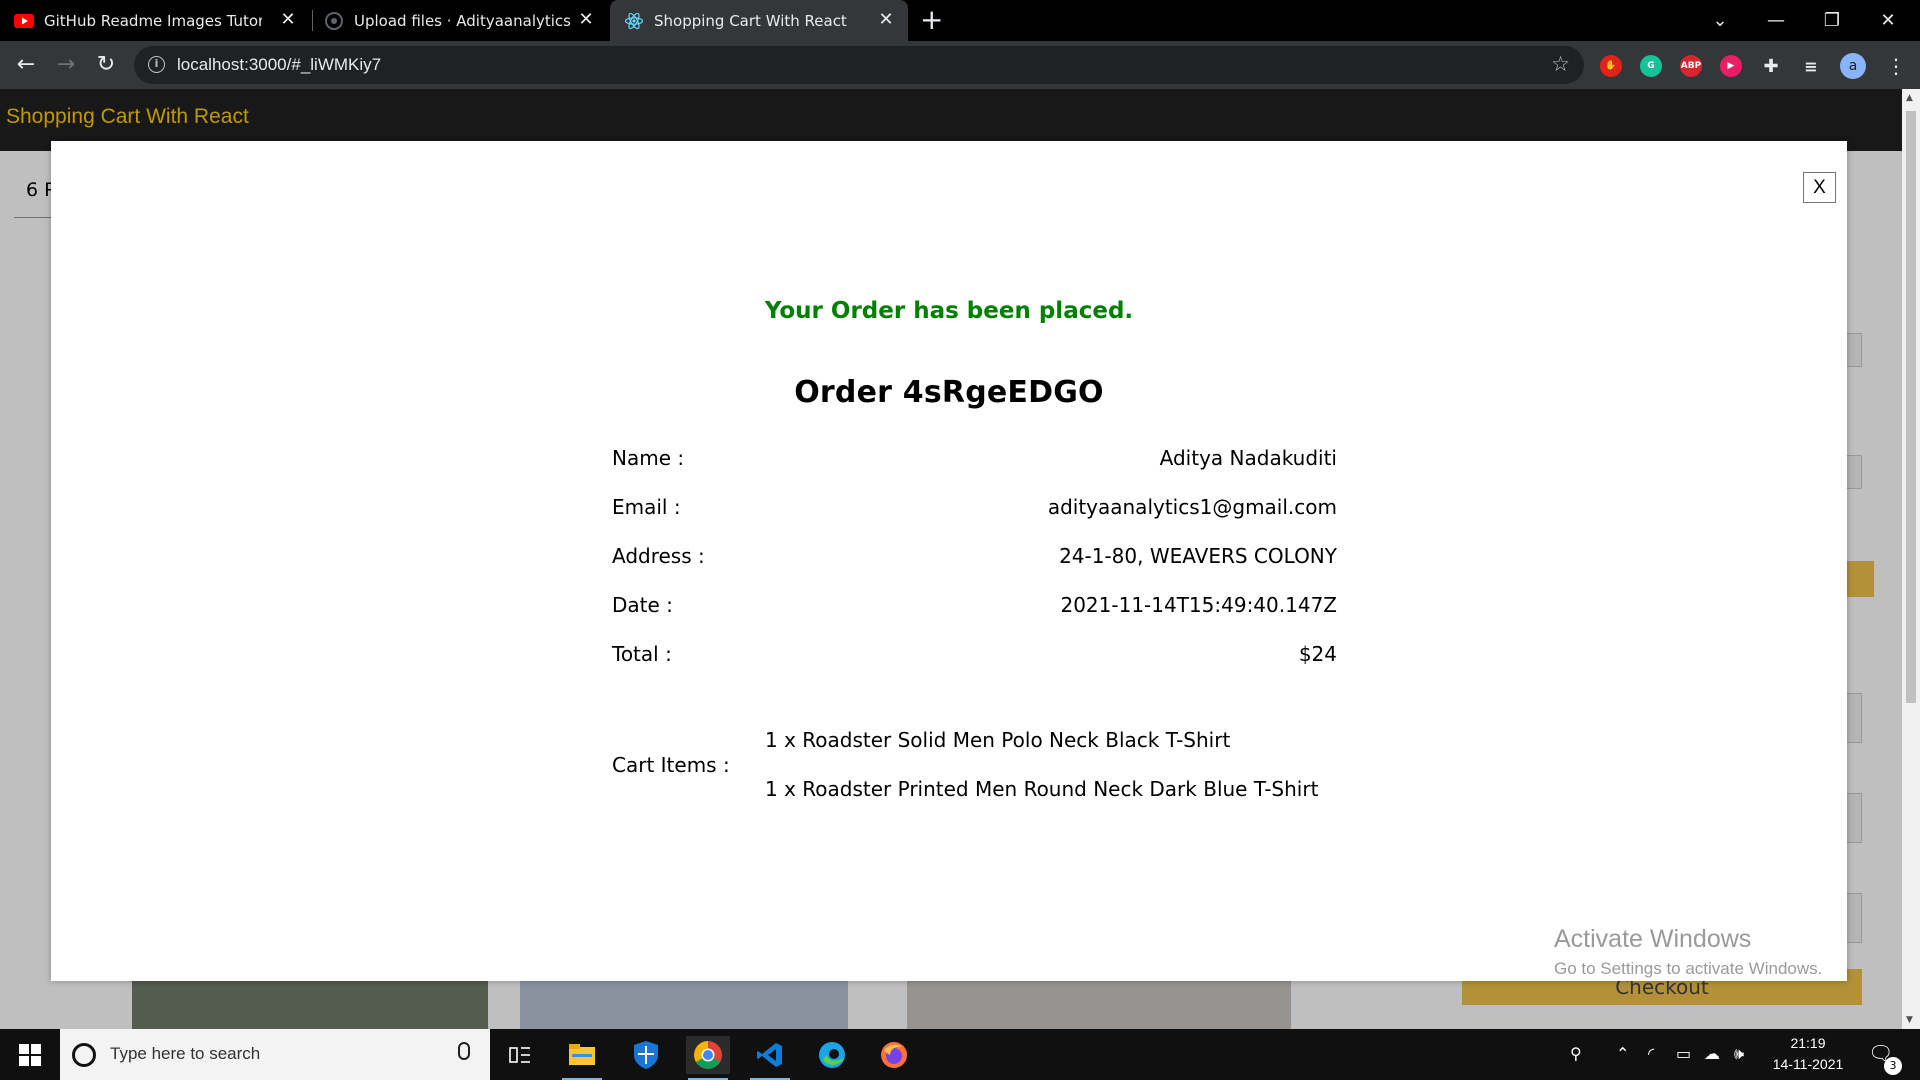  What do you see at coordinates (1622, 1053) in the screenshot?
I see `show-hidden-icons-chevron: ⌃` at bounding box center [1622, 1053].